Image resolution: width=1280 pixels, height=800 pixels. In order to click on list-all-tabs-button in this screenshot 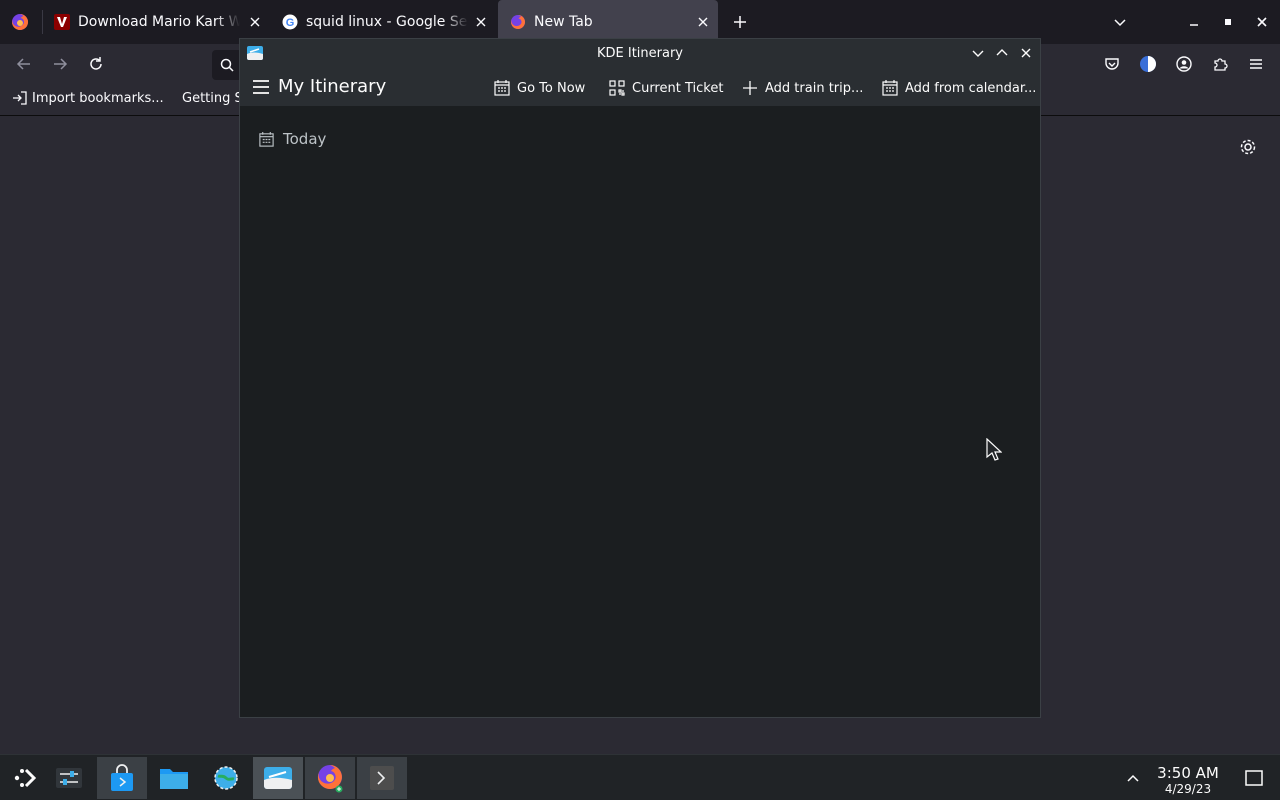, I will do `click(1120, 22)`.